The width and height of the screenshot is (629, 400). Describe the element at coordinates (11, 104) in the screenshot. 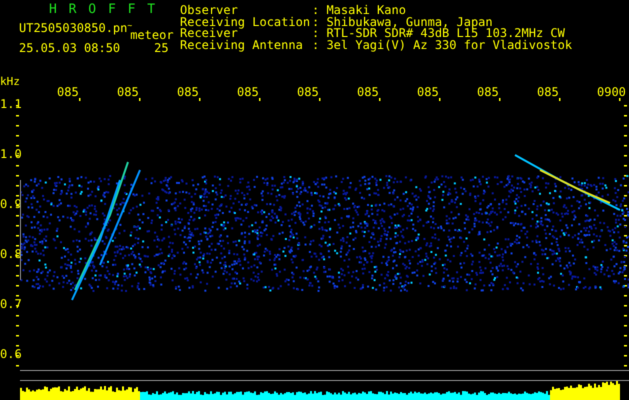

I see `frequency-label: 1.1` at that location.